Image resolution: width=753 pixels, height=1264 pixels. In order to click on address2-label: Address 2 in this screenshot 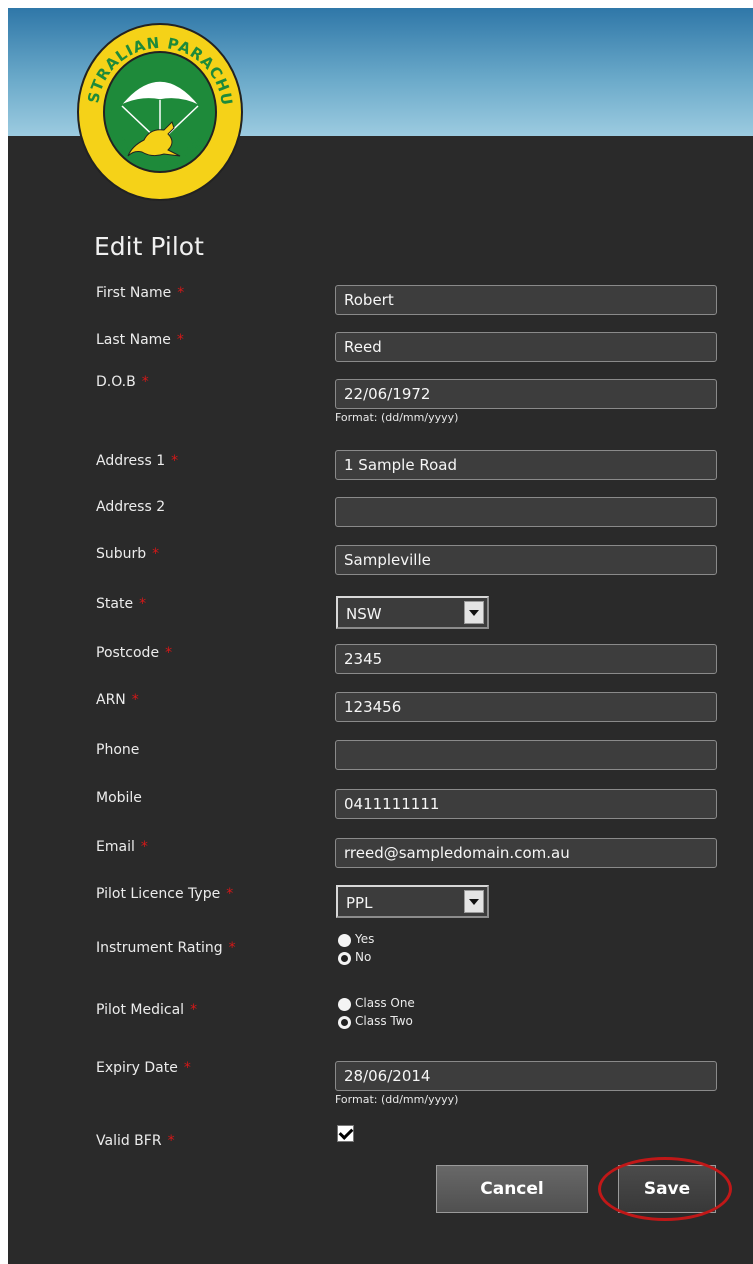, I will do `click(131, 507)`.